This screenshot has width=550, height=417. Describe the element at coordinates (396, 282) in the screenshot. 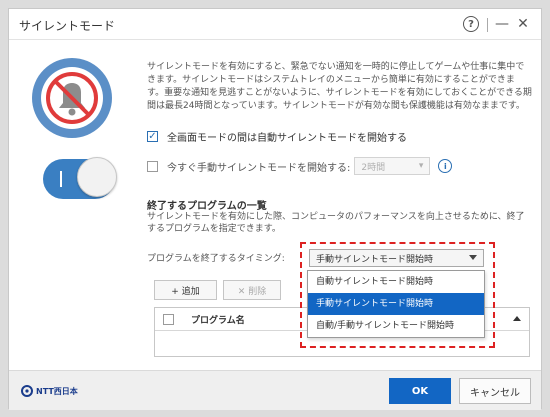

I see `timing-option-auto: 自動サイレントモード開始時` at that location.